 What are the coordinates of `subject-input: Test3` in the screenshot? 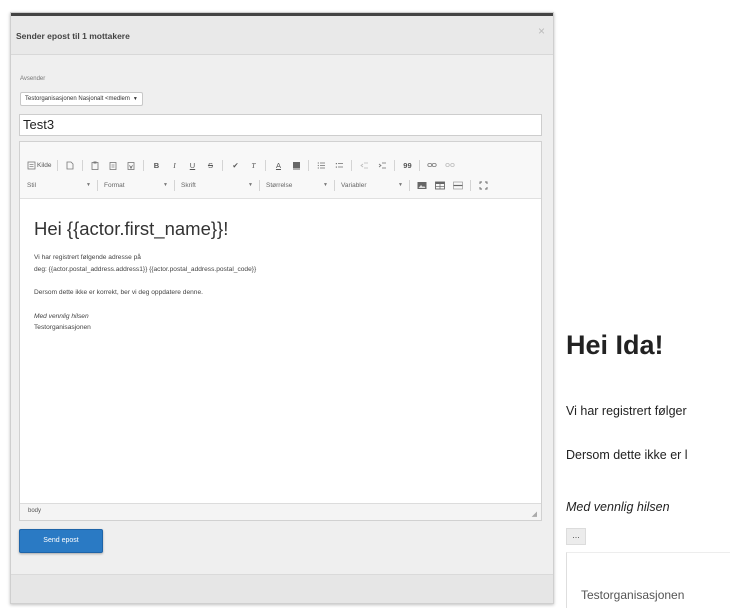 It's located at (280, 125).